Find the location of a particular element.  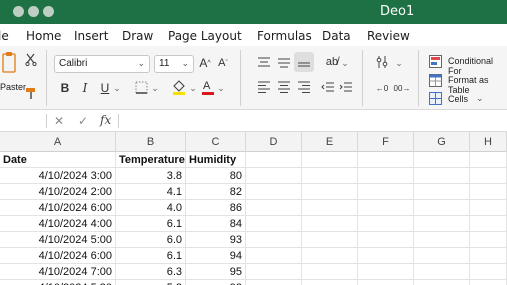

cell-humidity: 86 is located at coordinates (216, 208).